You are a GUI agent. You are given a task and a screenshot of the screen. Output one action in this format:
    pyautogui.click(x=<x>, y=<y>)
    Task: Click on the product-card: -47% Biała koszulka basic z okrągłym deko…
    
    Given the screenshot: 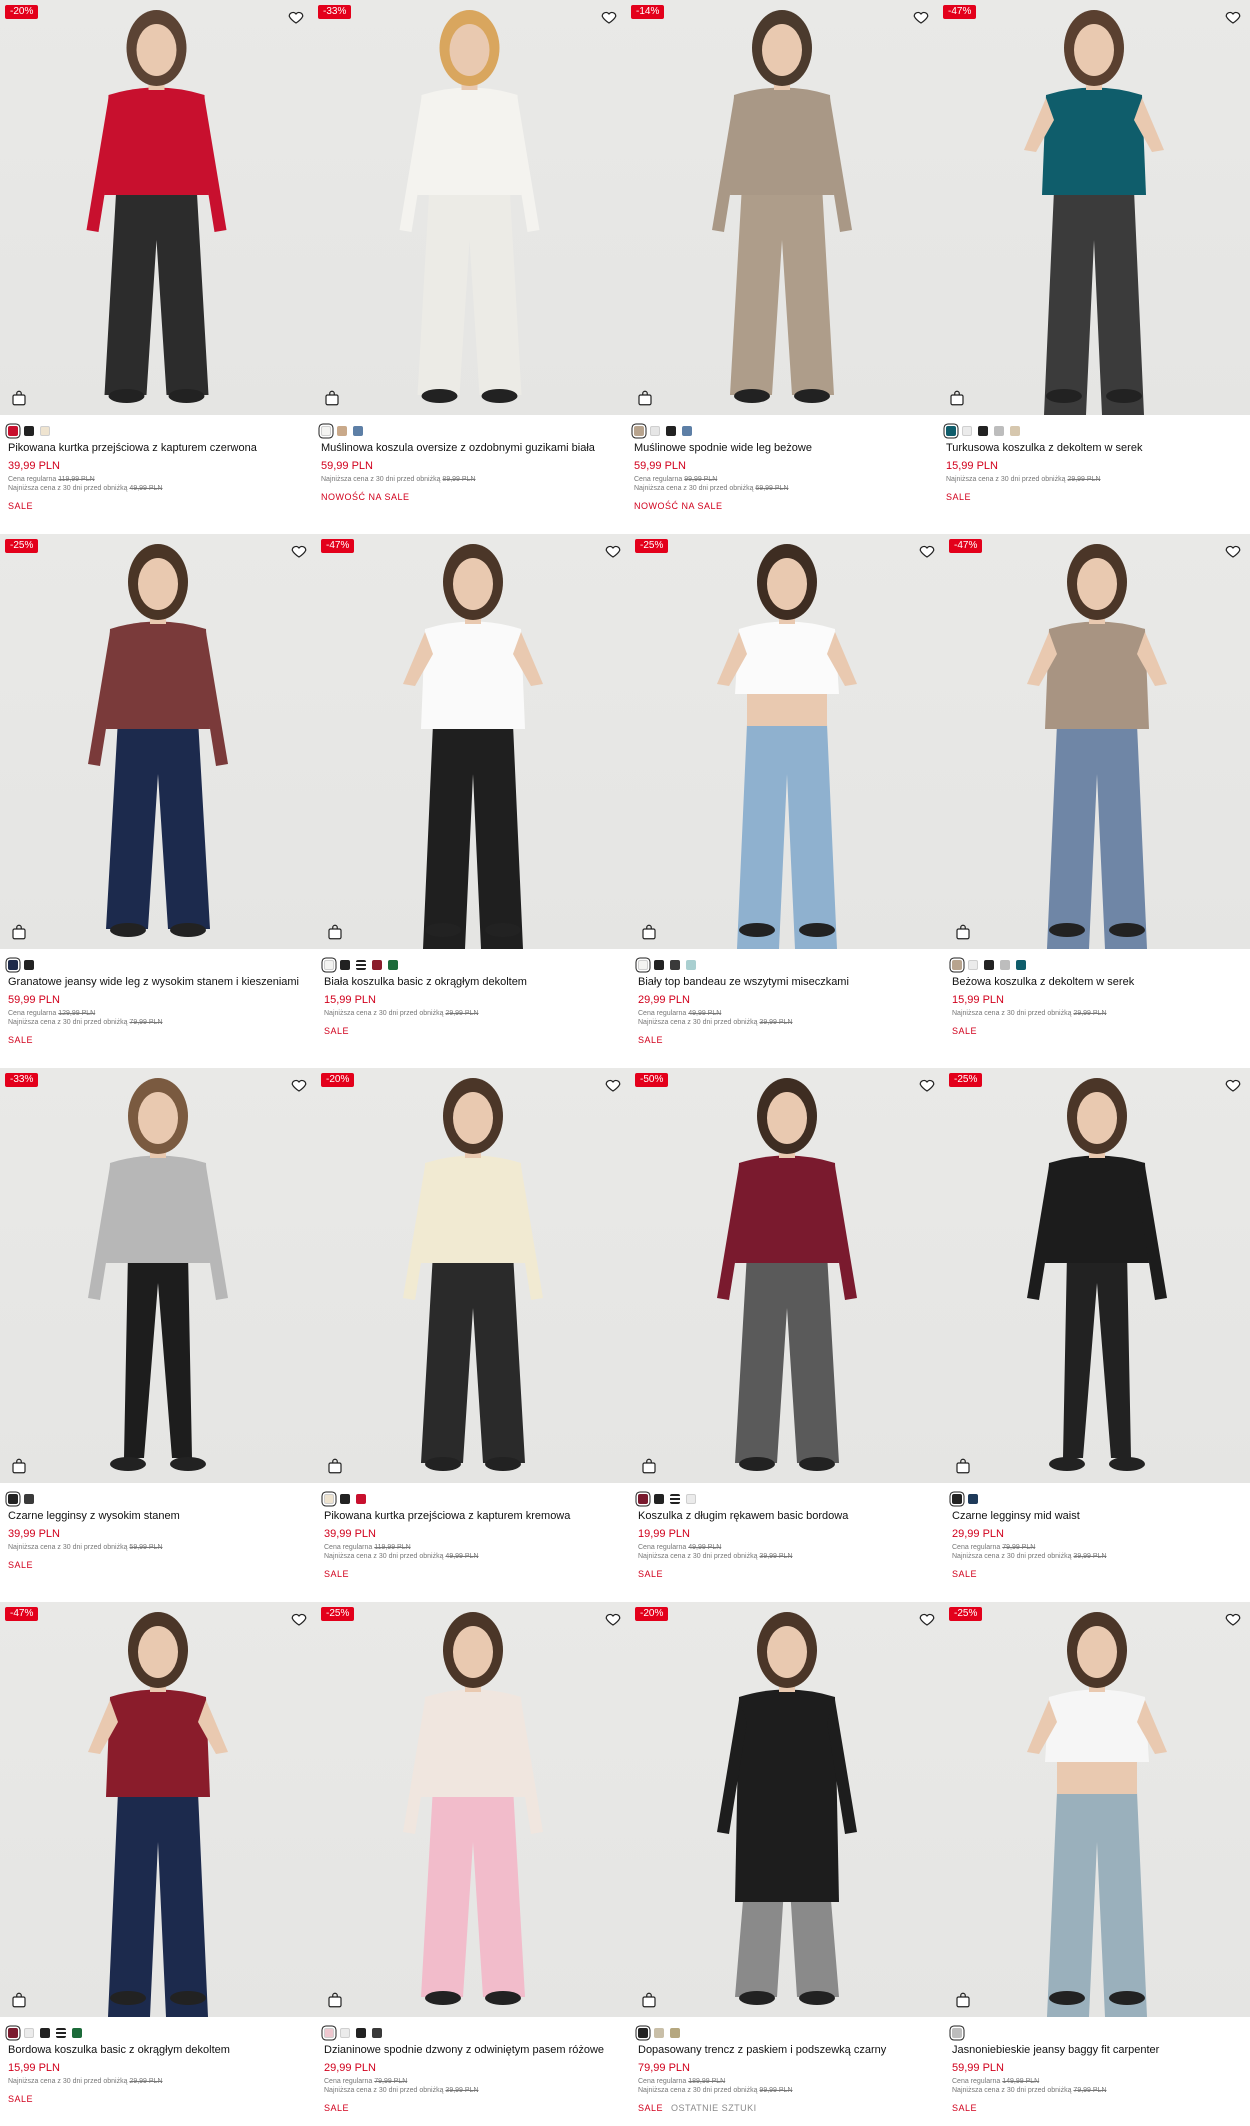 What is the action you would take?
    pyautogui.click(x=473, y=801)
    